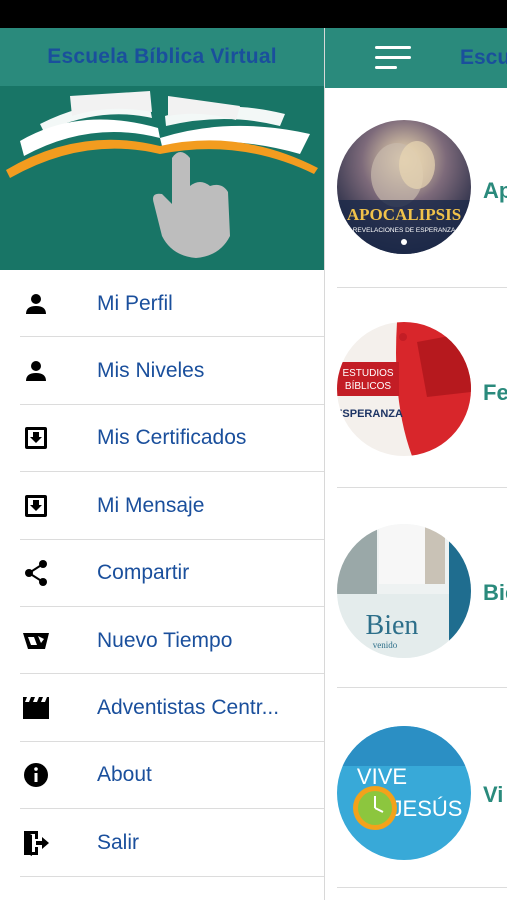  Describe the element at coordinates (124, 775) in the screenshot. I see `menu-item-label: About` at that location.